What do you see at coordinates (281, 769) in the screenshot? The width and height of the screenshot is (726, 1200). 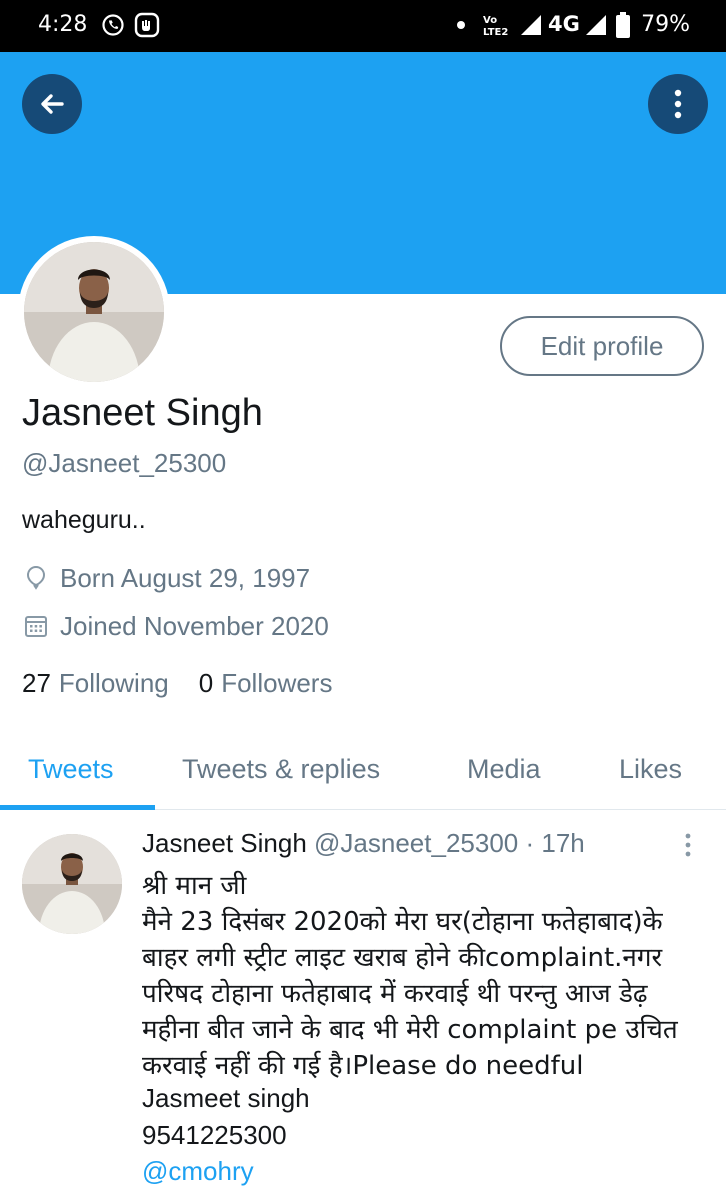 I see `tab-tweets-and-replies: Tweets & replies` at bounding box center [281, 769].